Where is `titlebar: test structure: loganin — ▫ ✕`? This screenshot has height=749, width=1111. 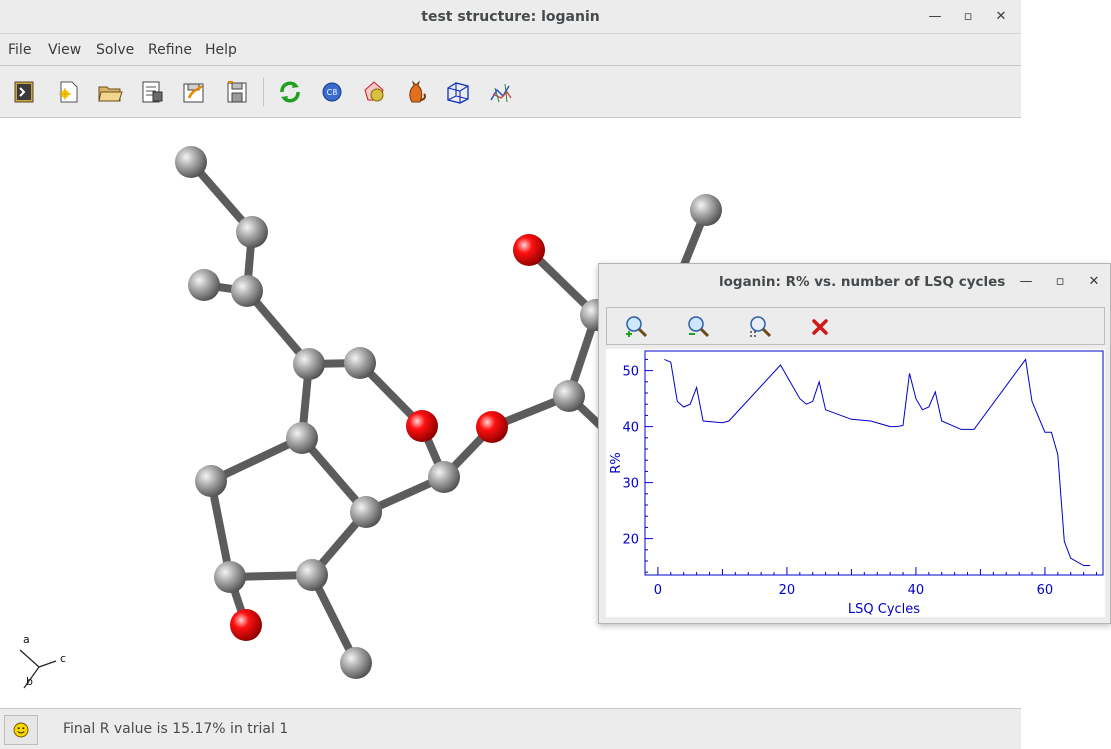
titlebar: test structure: loganin — ▫ ✕ is located at coordinates (510, 17).